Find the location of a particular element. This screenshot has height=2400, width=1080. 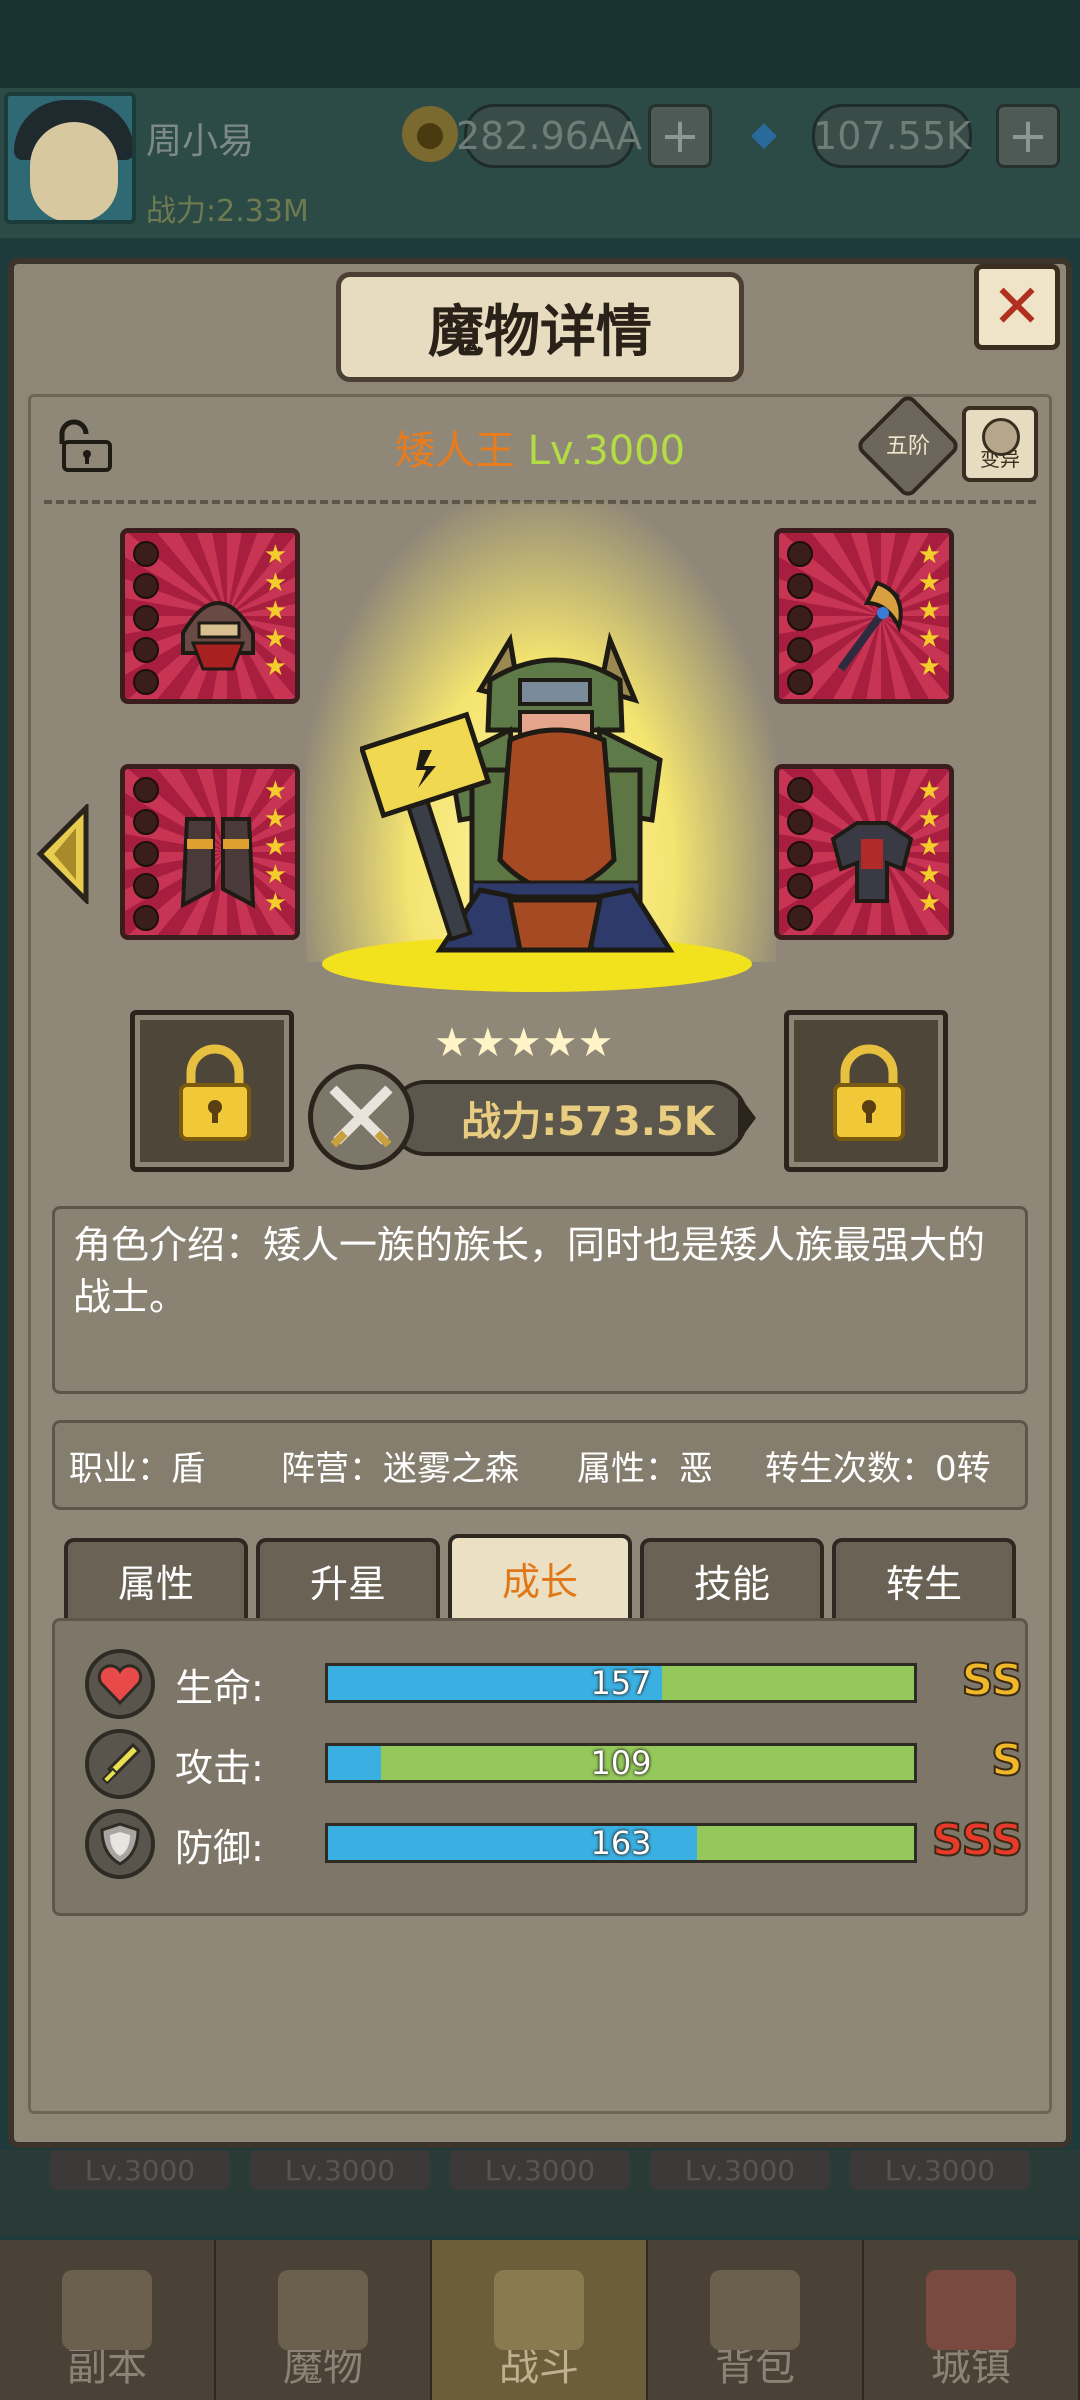

monster-level: Lv.3000 is located at coordinates (606, 451).